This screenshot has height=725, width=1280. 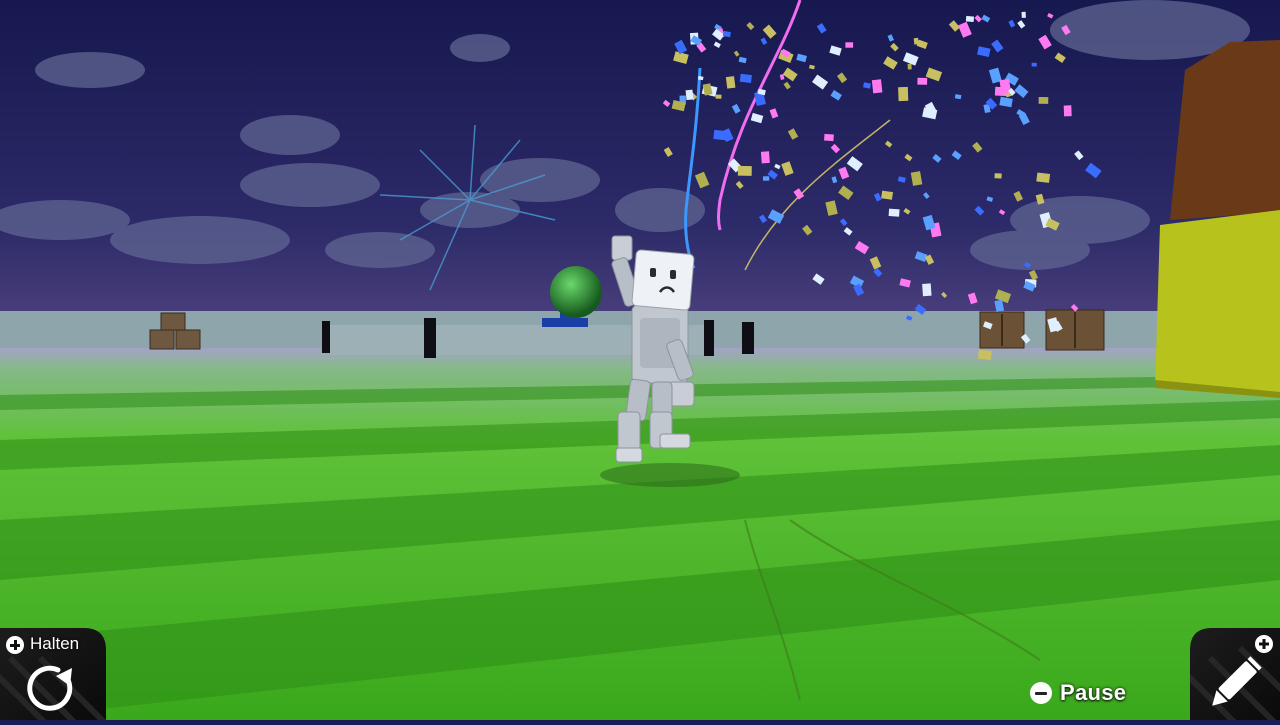 I want to click on pause-button: Pause, so click(x=1090, y=693).